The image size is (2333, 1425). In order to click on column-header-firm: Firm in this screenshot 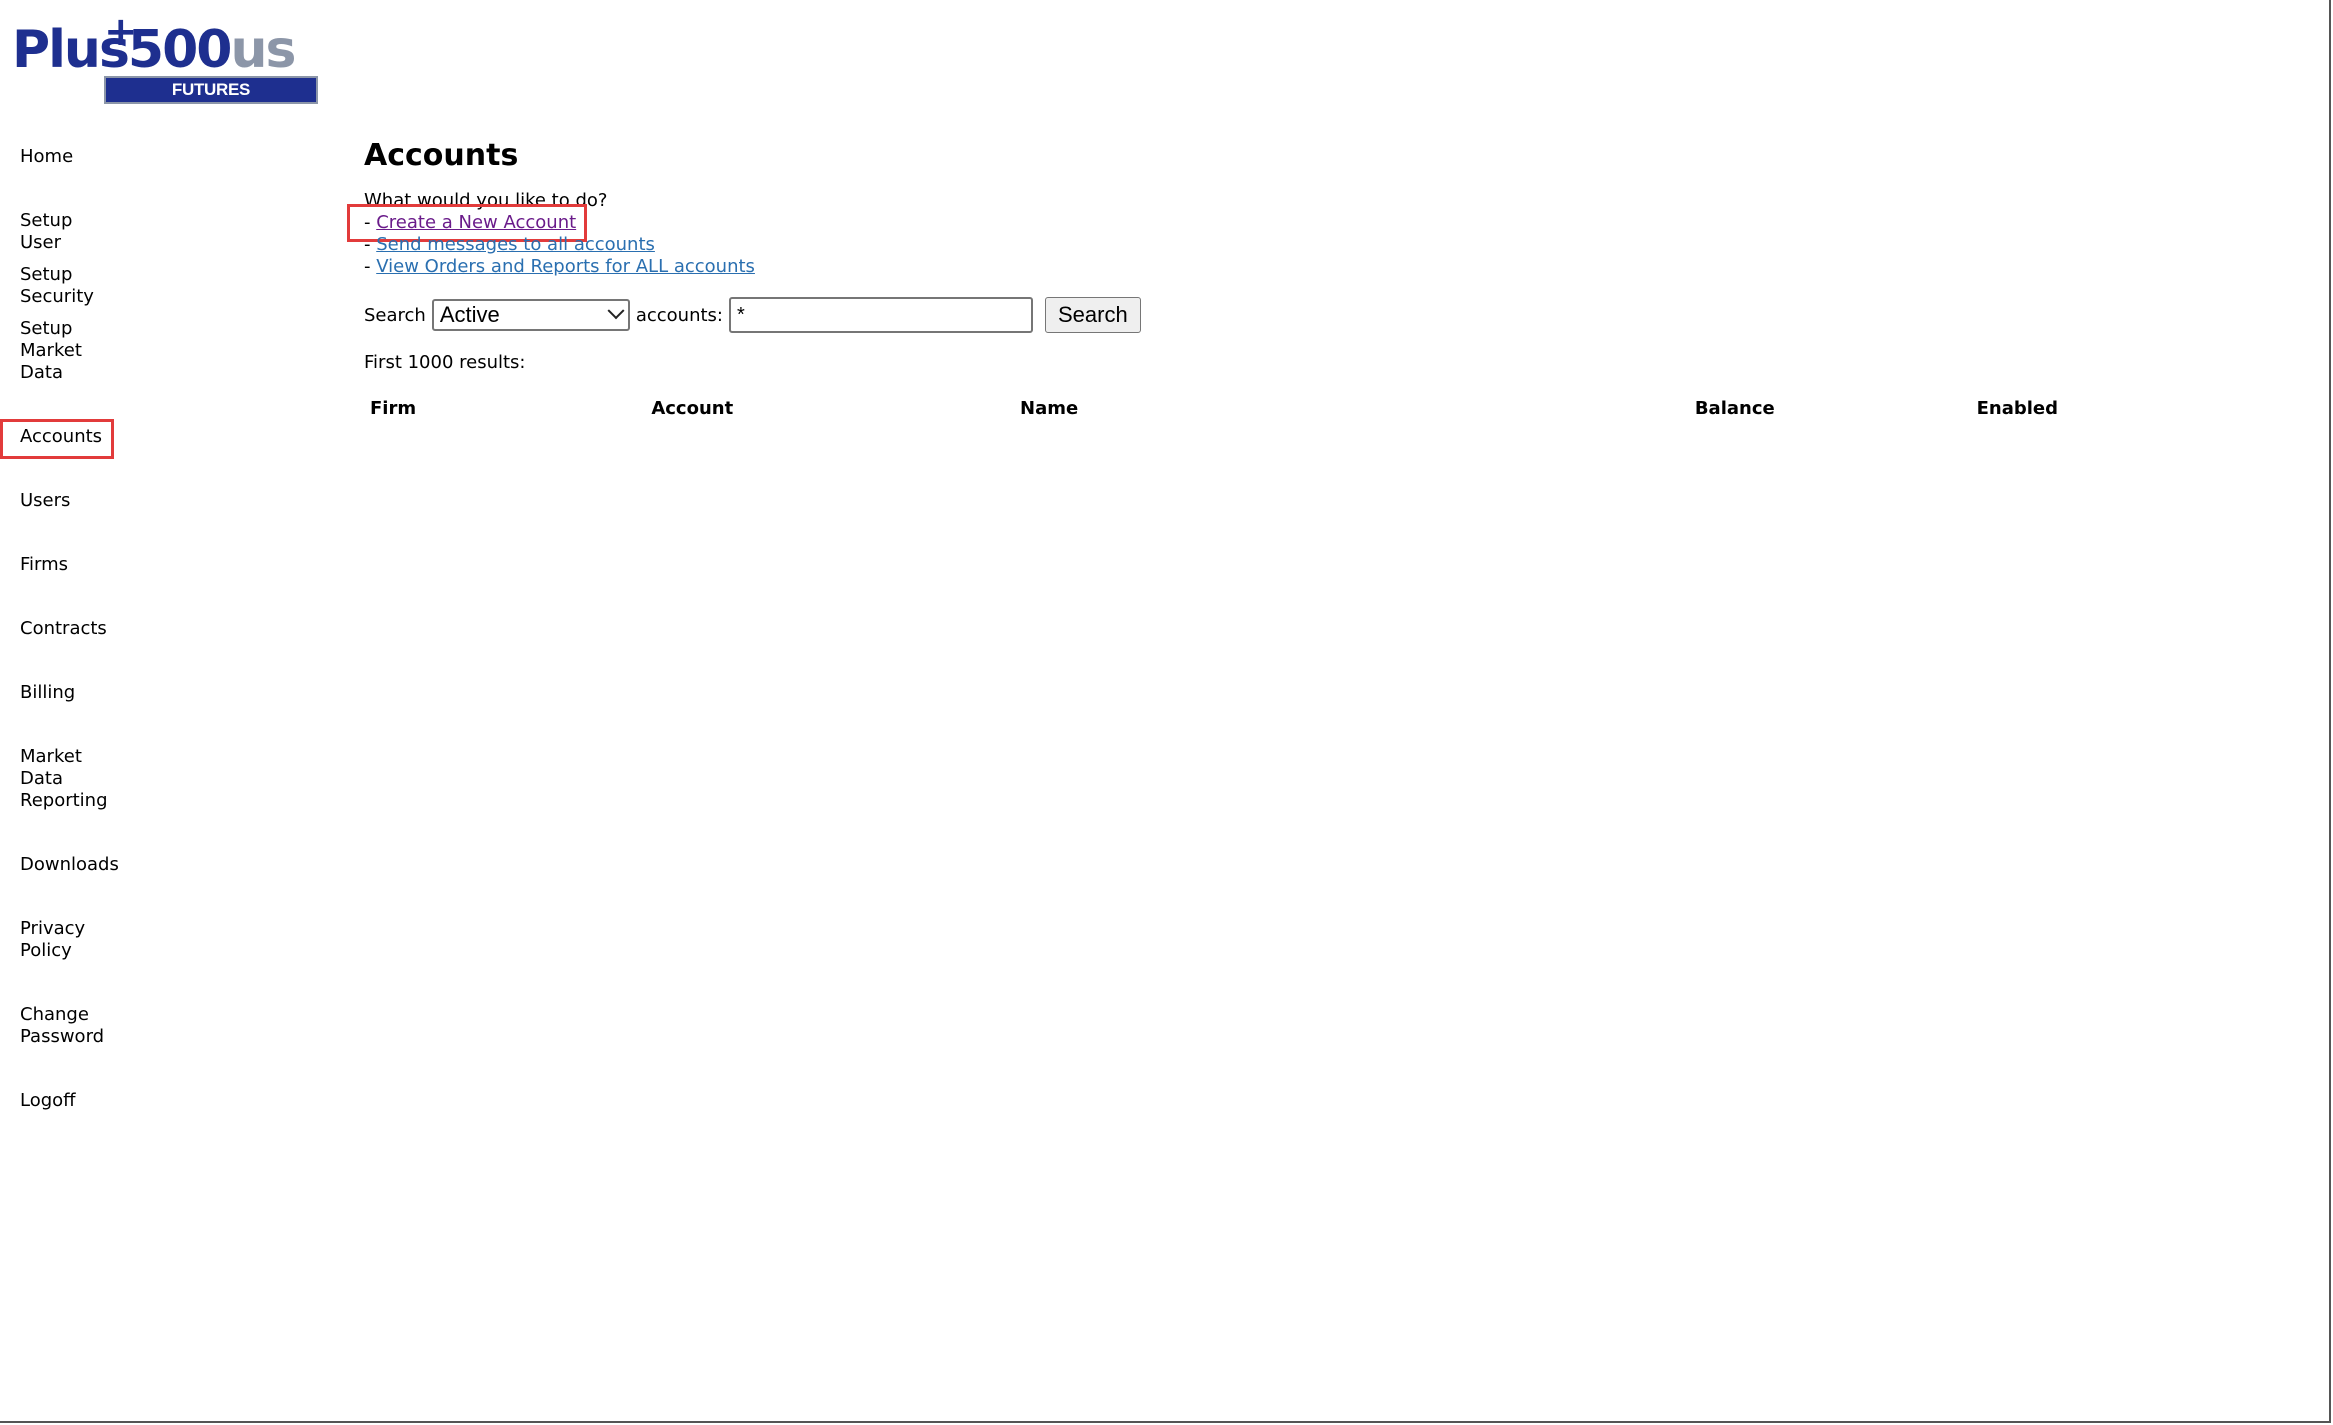, I will do `click(393, 408)`.